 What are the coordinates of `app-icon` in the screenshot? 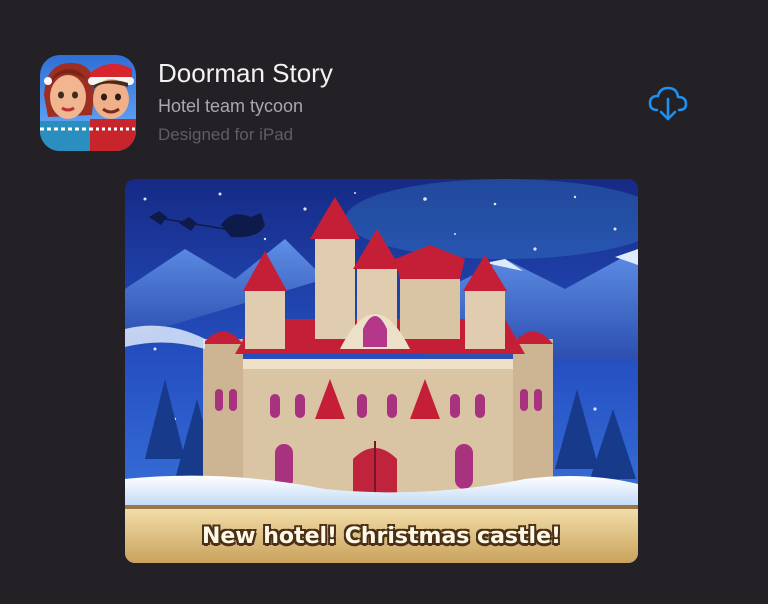 It's located at (88, 103).